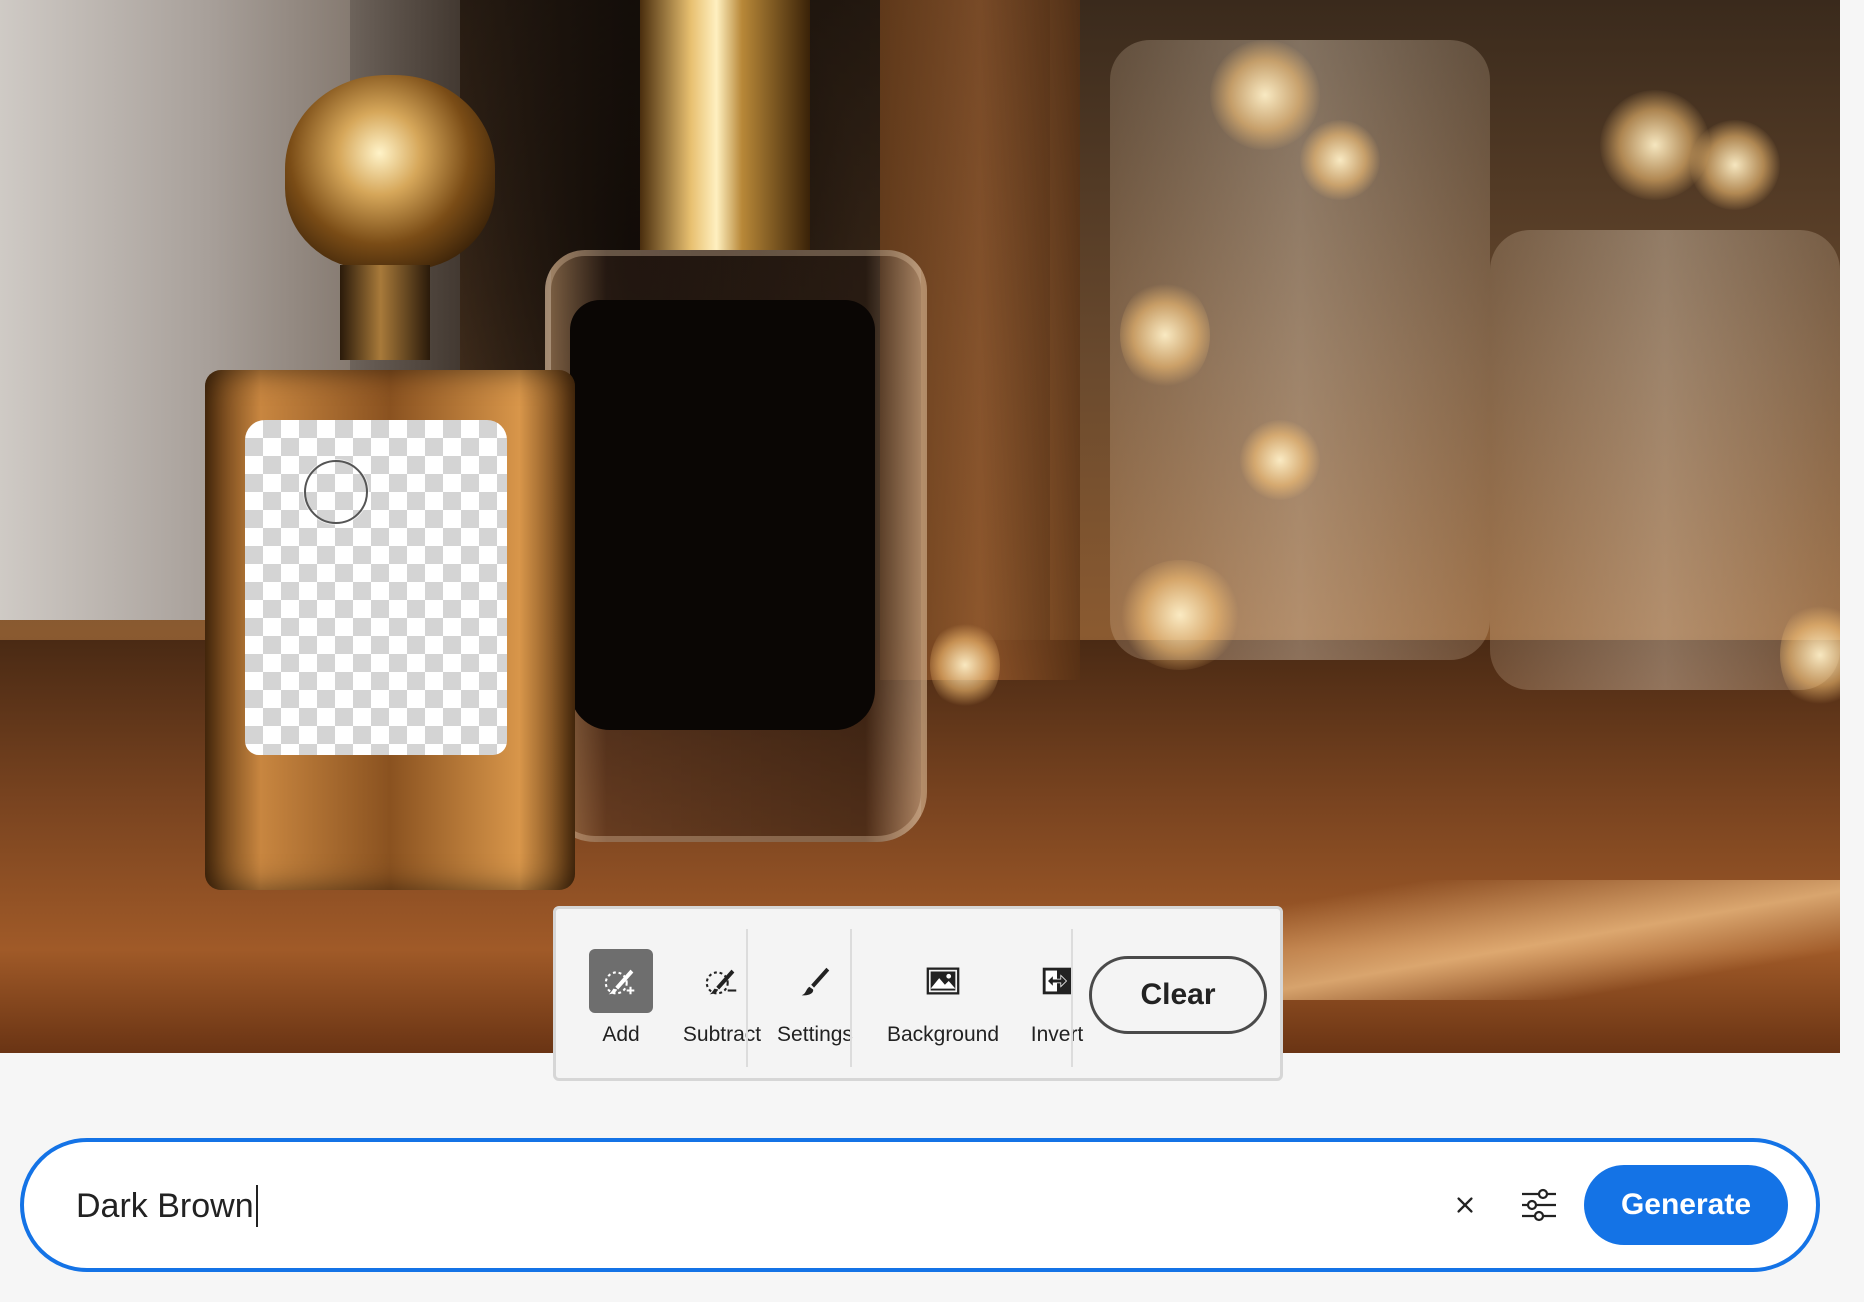 The height and width of the screenshot is (1302, 1864). What do you see at coordinates (815, 1034) in the screenshot?
I see `settings-tool-label: Settings` at bounding box center [815, 1034].